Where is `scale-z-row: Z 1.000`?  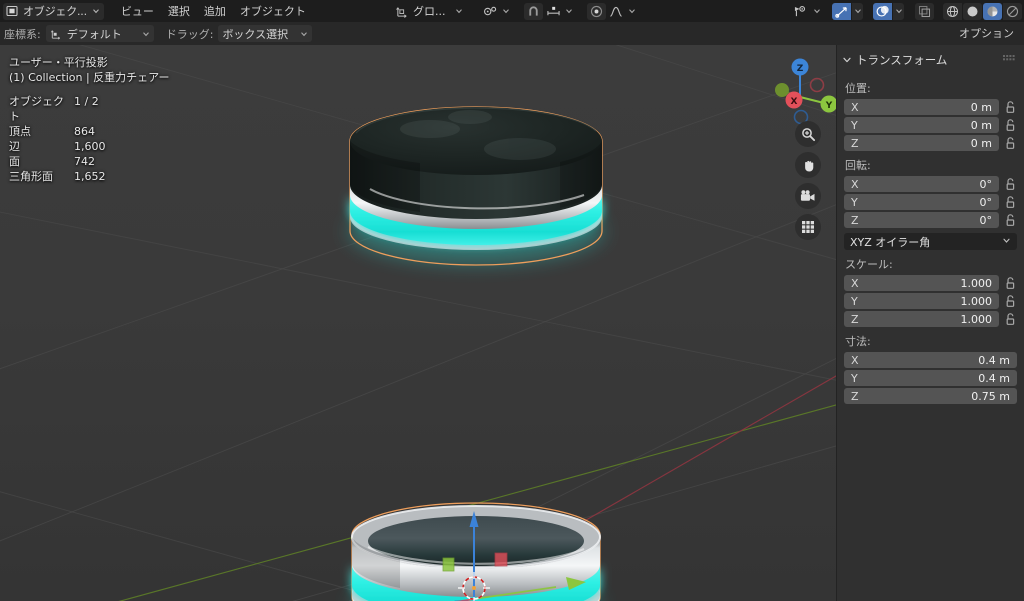
scale-z-row: Z 1.000 is located at coordinates (930, 319).